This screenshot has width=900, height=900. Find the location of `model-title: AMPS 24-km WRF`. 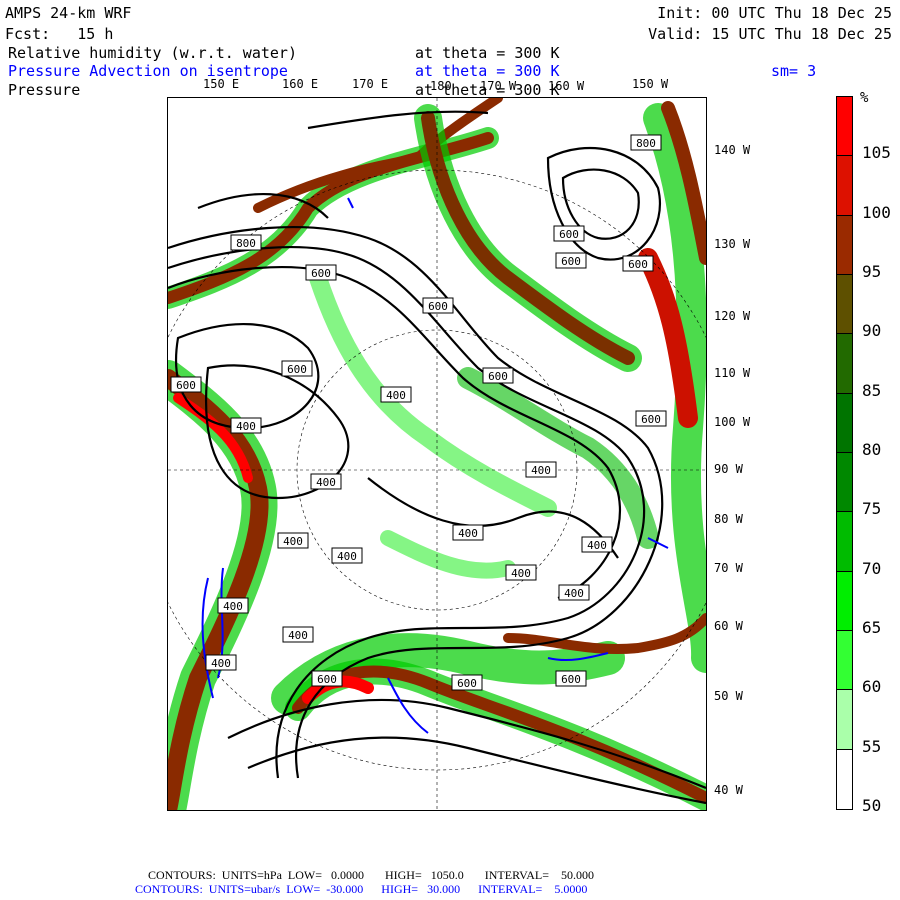

model-title: AMPS 24-km WRF is located at coordinates (68, 13).